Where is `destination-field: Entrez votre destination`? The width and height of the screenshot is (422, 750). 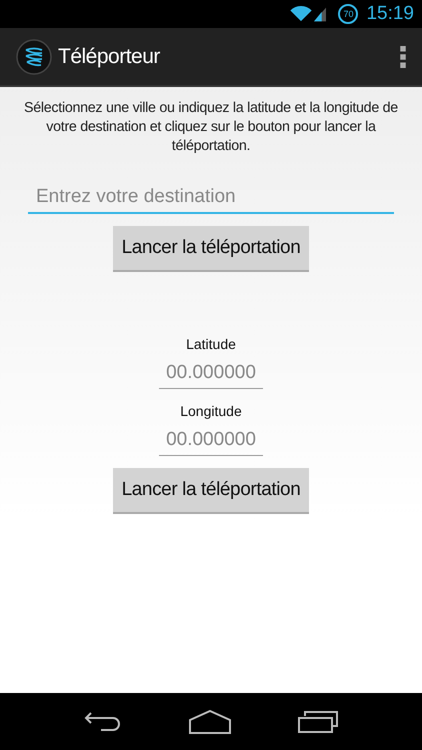 destination-field: Entrez votre destination is located at coordinates (211, 198).